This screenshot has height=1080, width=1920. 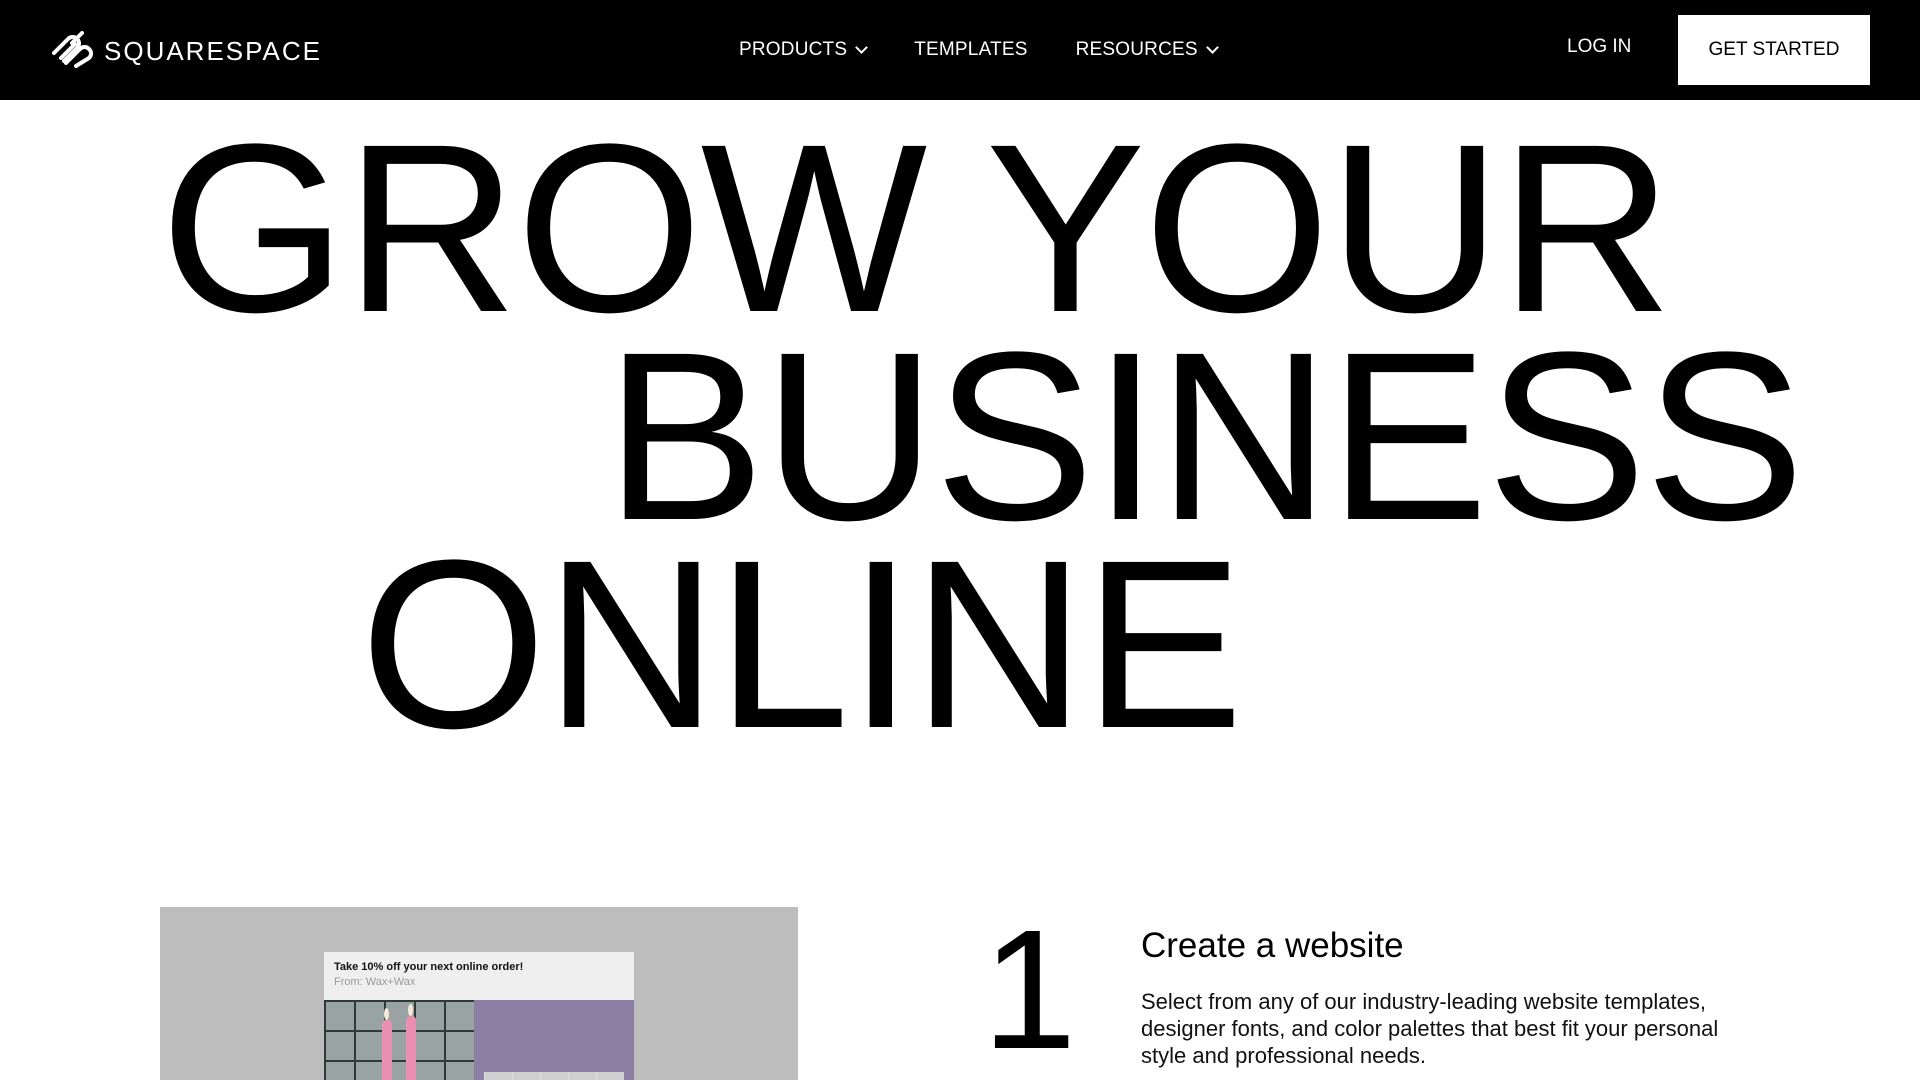 What do you see at coordinates (429, 967) in the screenshot?
I see `email-subject: Take 10% off your next online order!` at bounding box center [429, 967].